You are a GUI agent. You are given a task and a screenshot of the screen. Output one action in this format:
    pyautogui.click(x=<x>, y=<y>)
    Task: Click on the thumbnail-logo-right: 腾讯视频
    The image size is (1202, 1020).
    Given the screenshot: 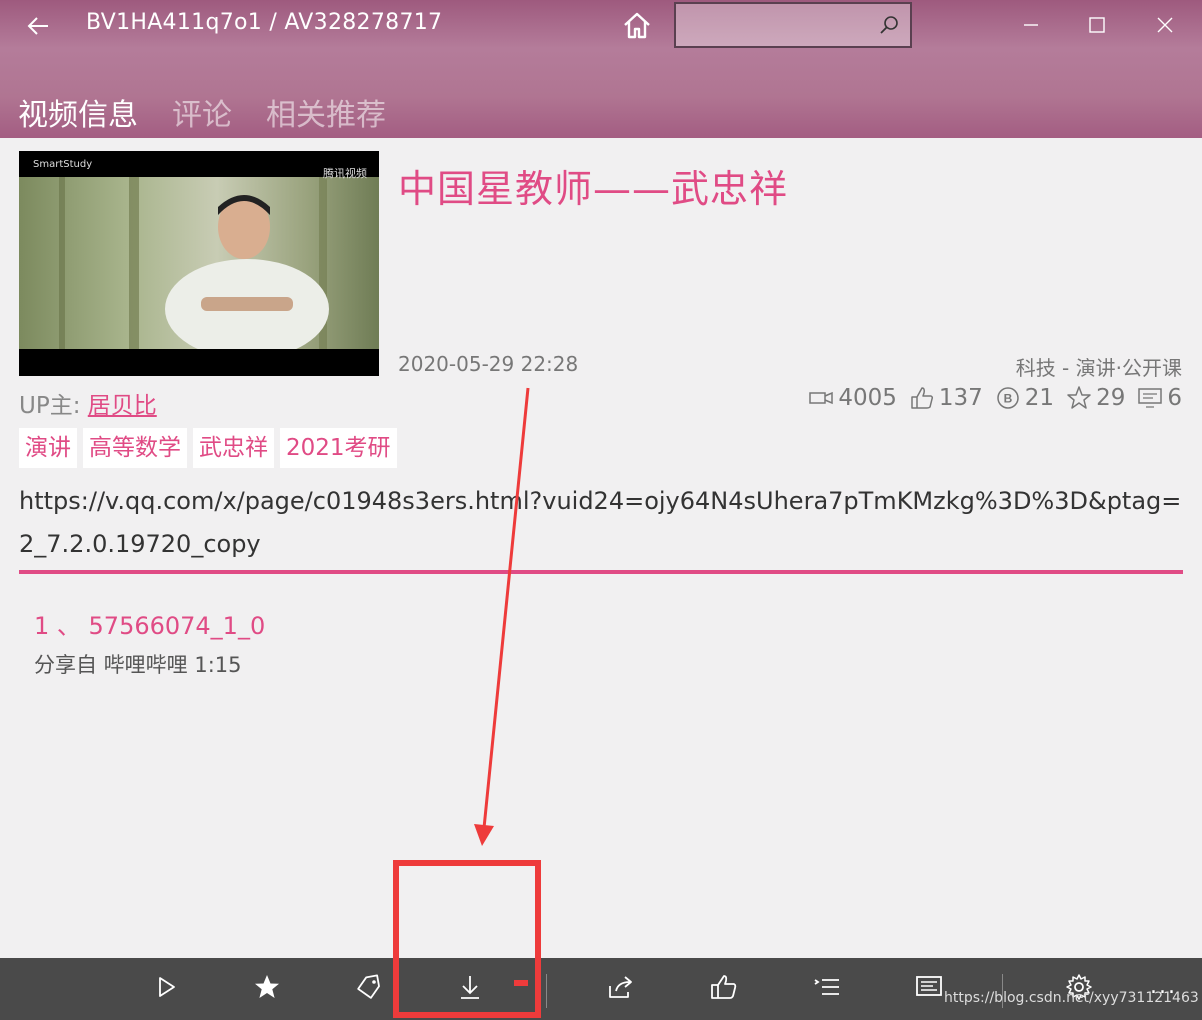 What is the action you would take?
    pyautogui.click(x=345, y=173)
    